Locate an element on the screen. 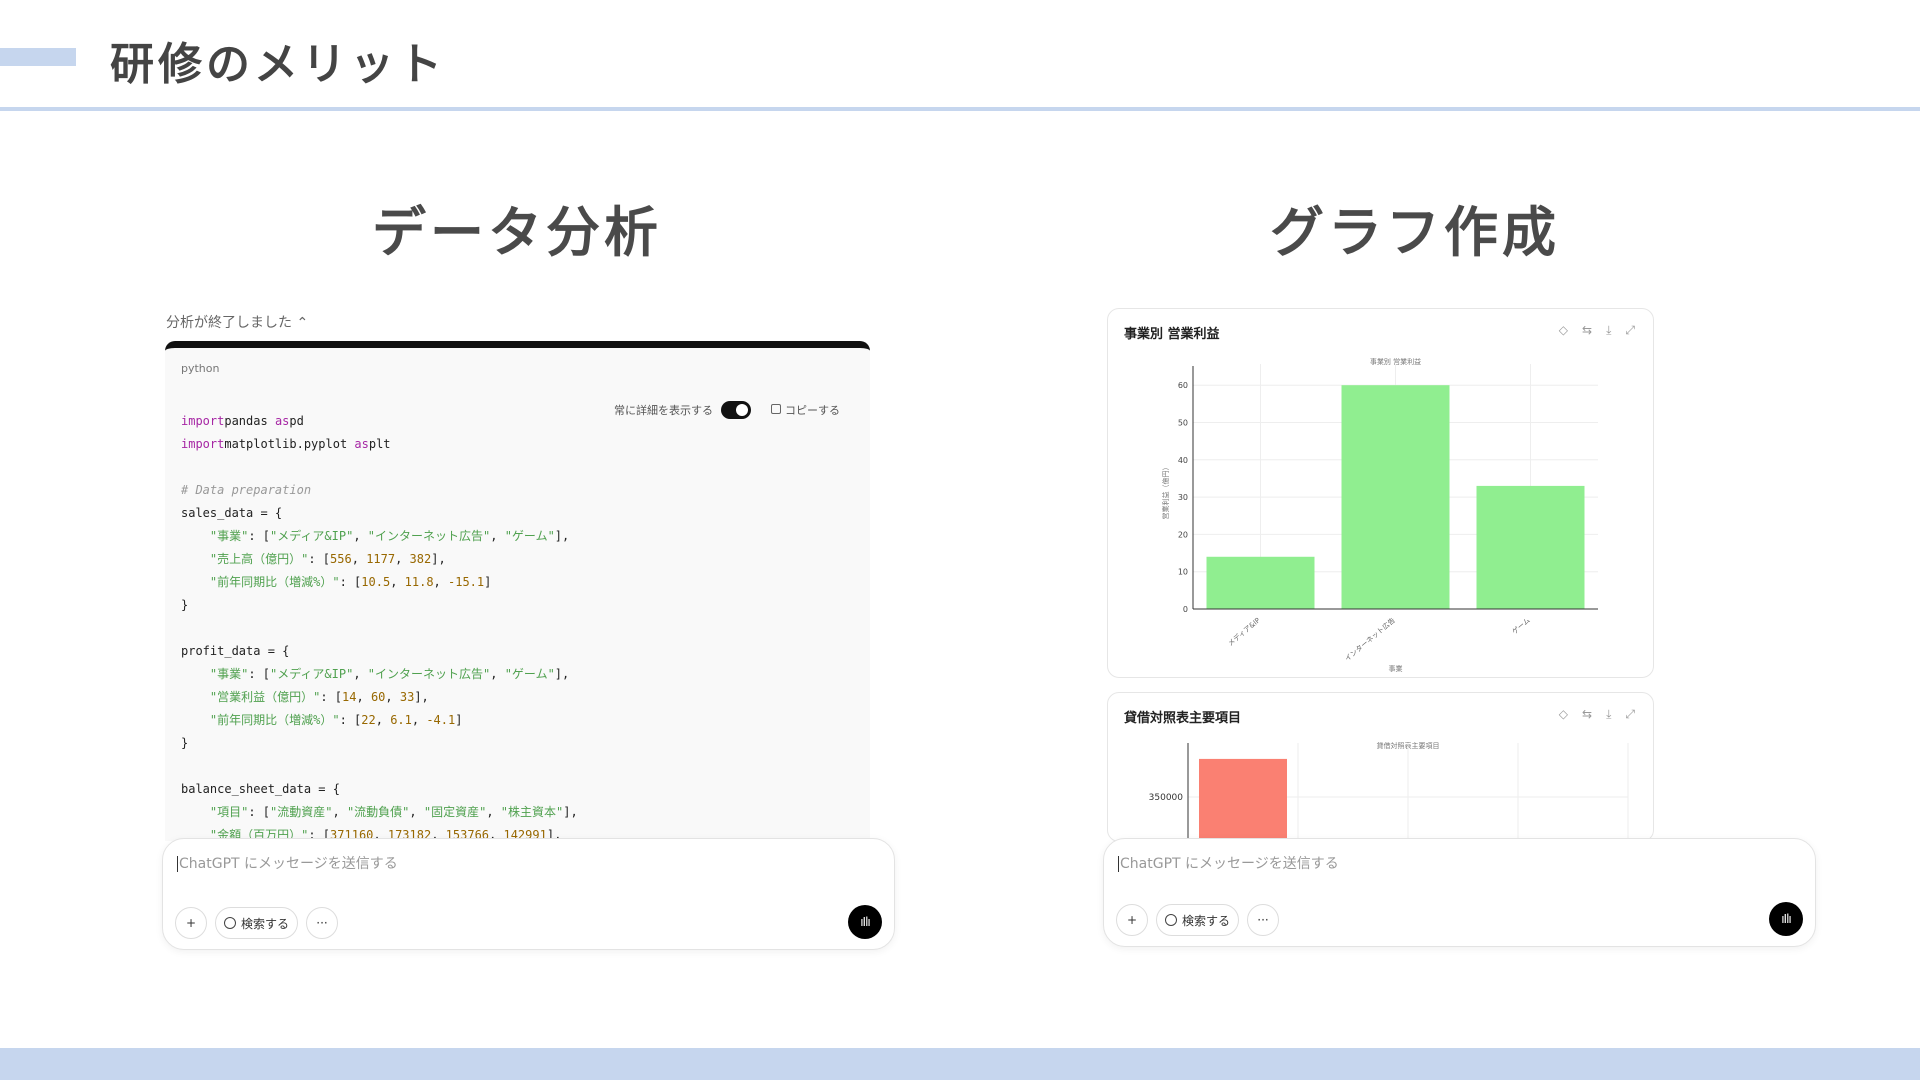  analysis-status-toggle: 分析が終了しました ⌃ is located at coordinates (237, 322).